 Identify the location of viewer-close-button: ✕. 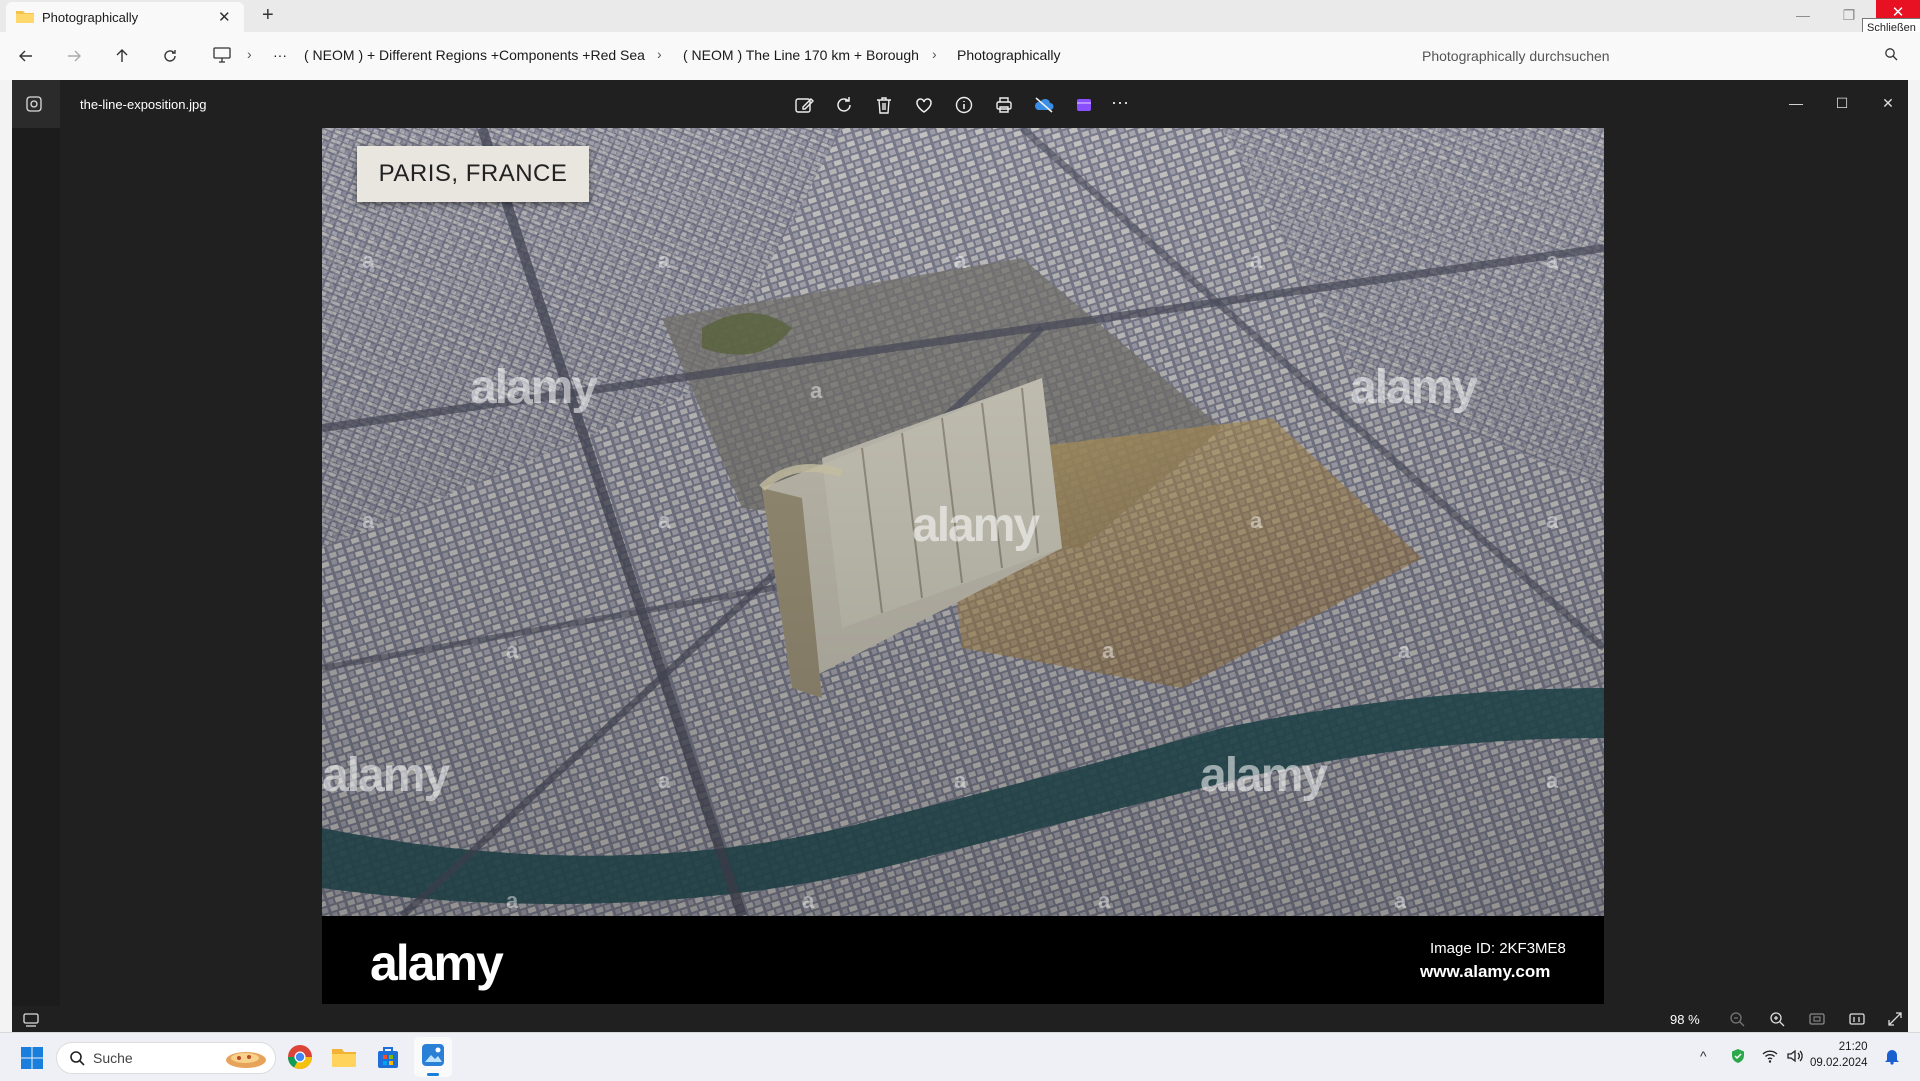
(1888, 103).